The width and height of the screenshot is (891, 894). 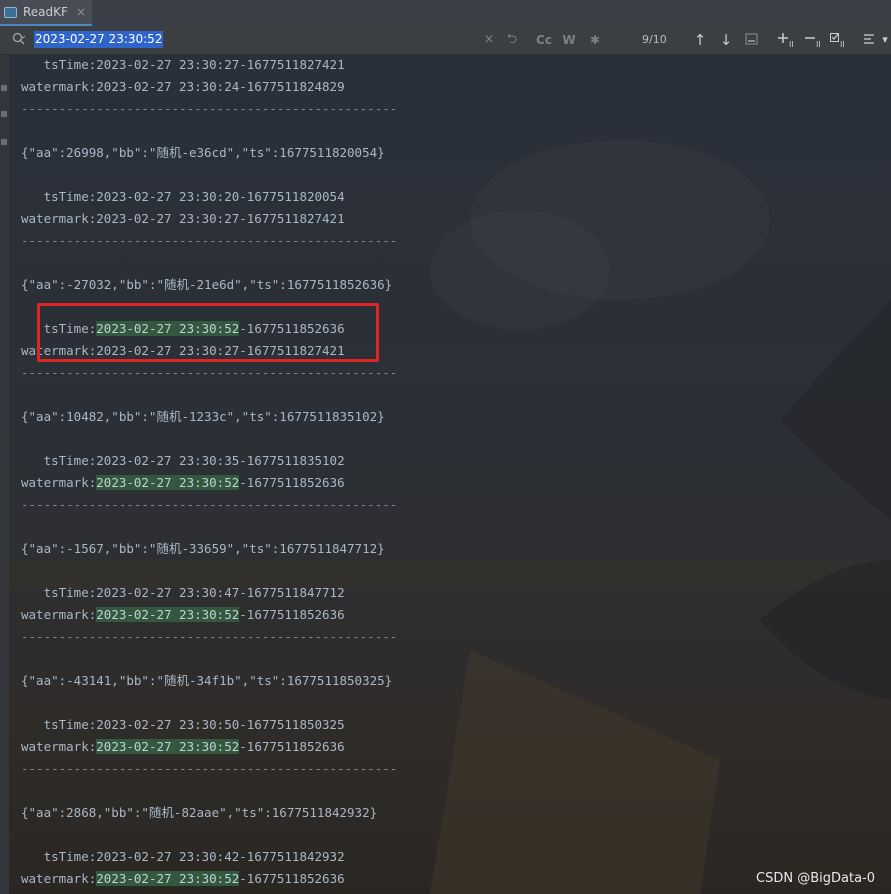 I want to click on line-text: 2023-02-27 23:30:50-1677511850325, so click(x=220, y=724).